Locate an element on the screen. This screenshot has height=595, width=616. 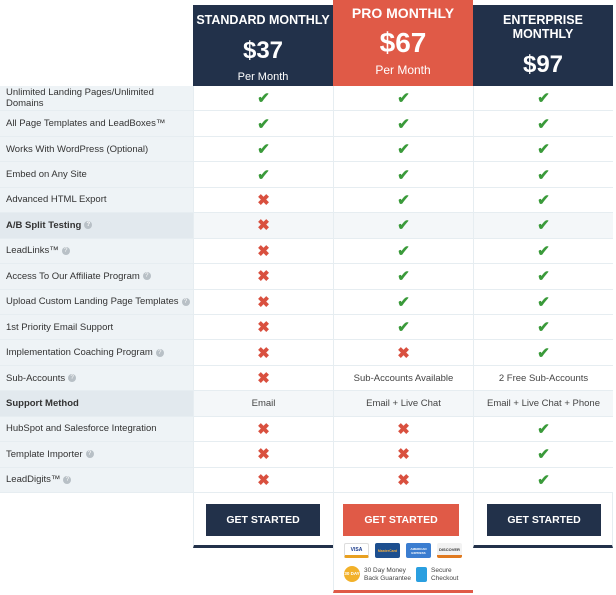
feature-cell: Sub-Accounts Available is located at coordinates (403, 378).